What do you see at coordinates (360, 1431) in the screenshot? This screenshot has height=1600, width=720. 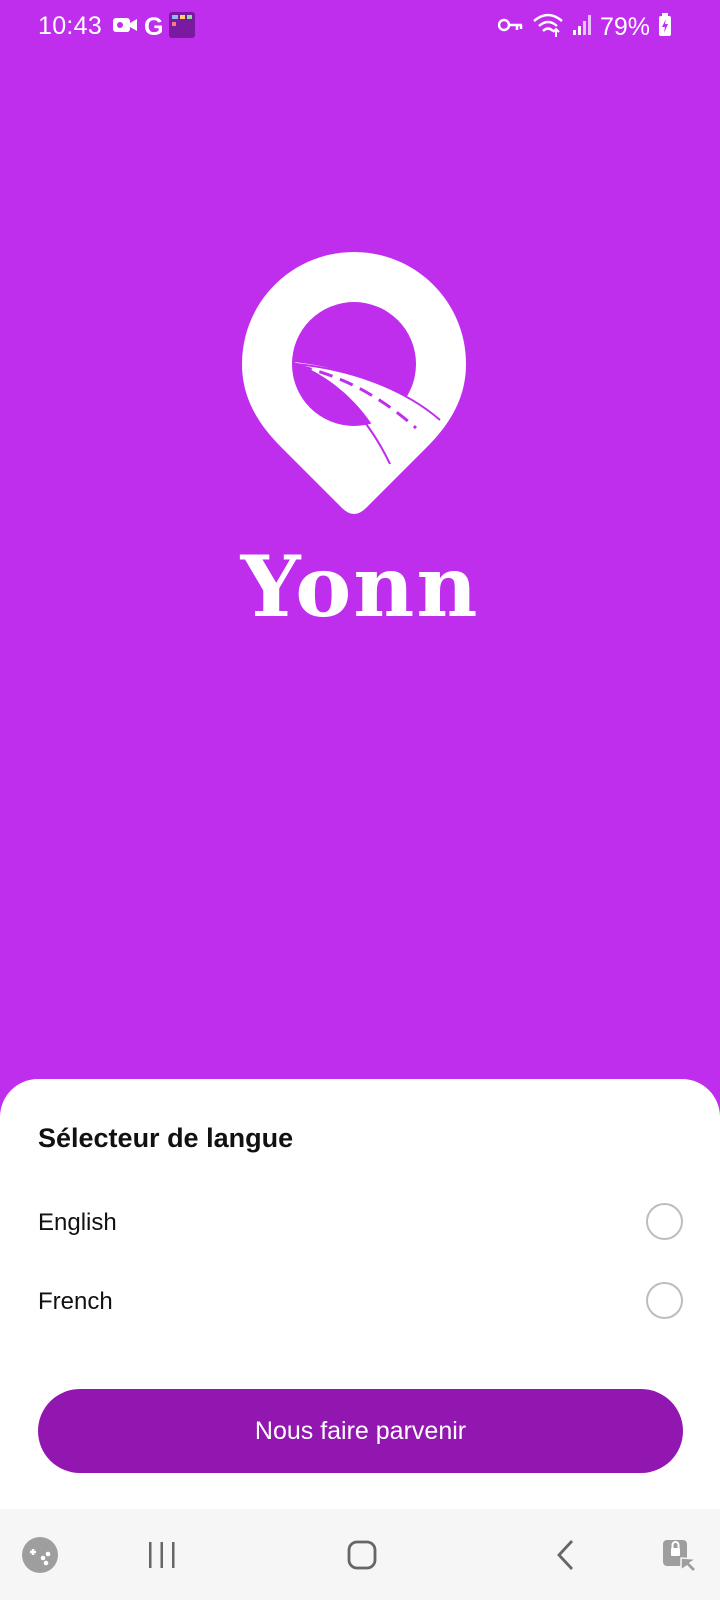 I see `submit-button: Nous faire parvenir` at bounding box center [360, 1431].